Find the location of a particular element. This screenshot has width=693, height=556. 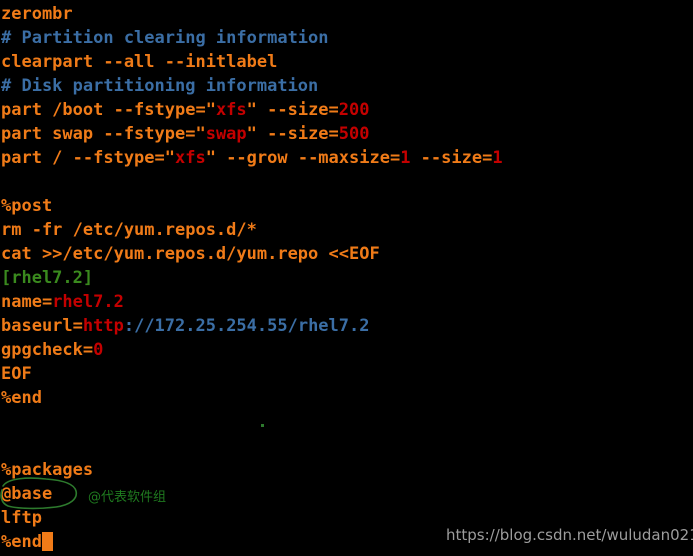

code-token: clearpart --all --initlabel is located at coordinates (139, 62).